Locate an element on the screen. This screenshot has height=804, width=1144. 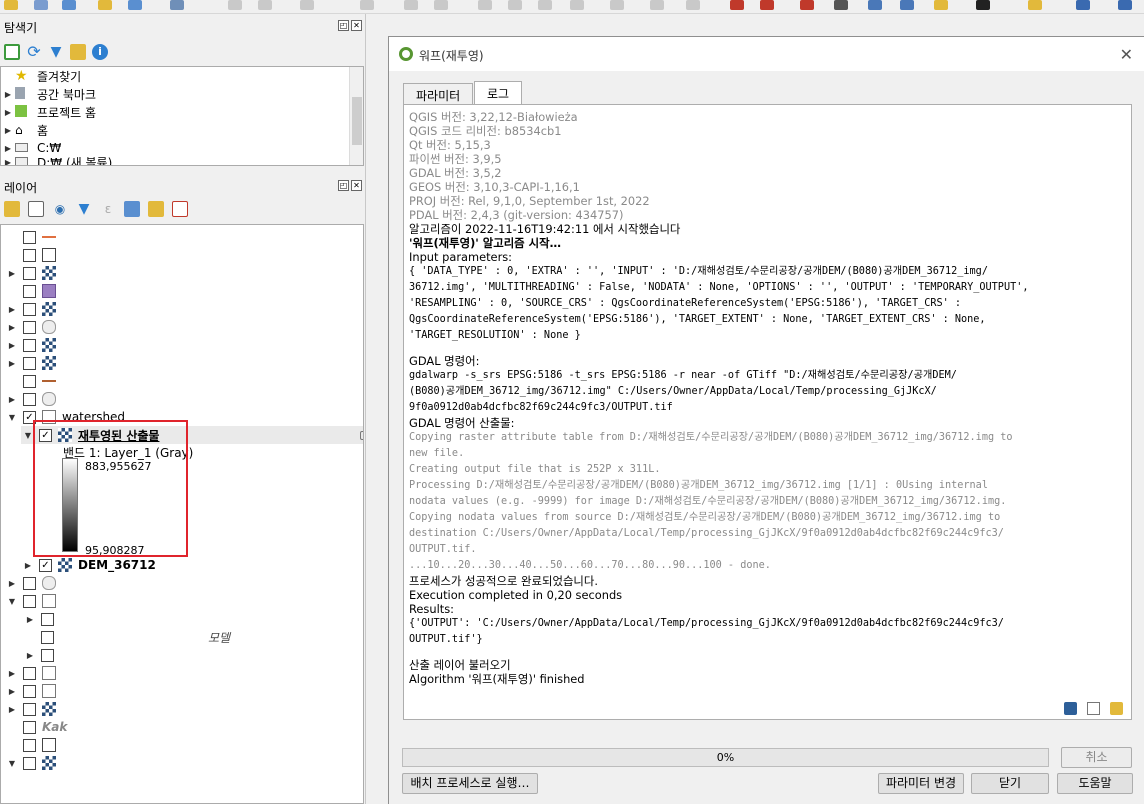
filter-icon: ▼ is located at coordinates (56, 52).